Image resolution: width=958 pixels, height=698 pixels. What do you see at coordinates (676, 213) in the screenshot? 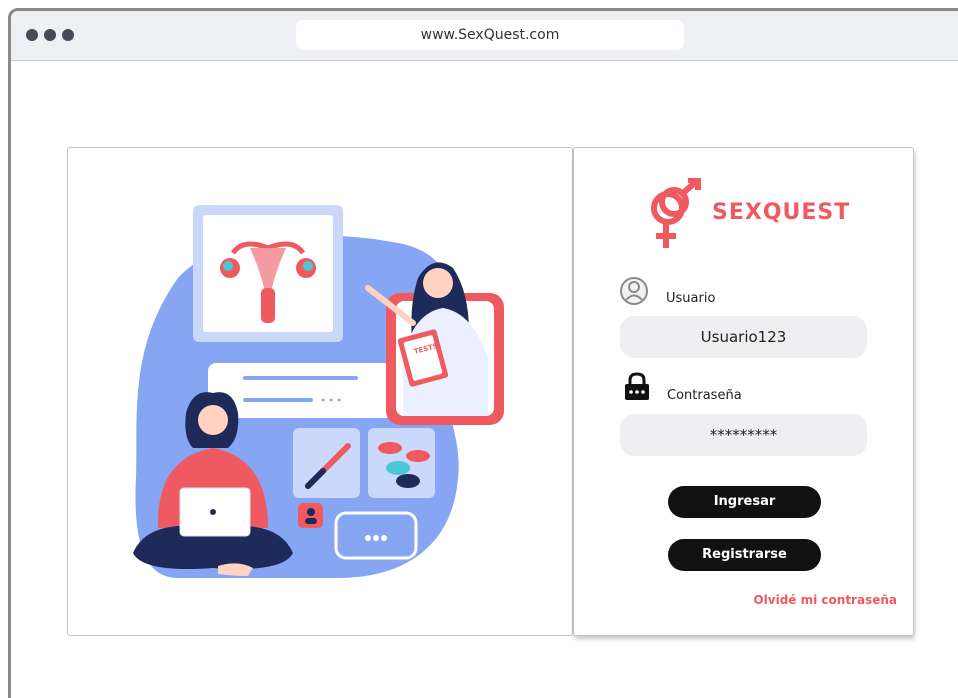
I see `gender-symbol-logo-icon` at bounding box center [676, 213].